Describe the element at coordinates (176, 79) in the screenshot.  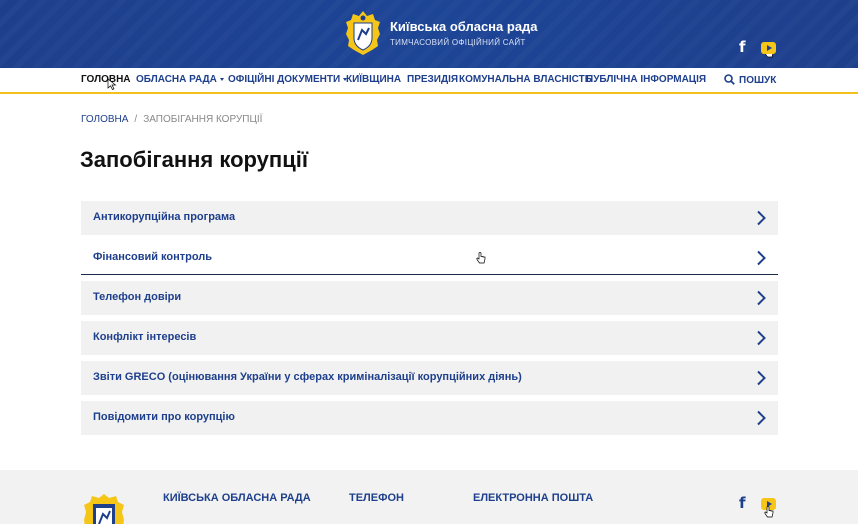
I see `nav-label: ОБЛАСНА РАДА` at that location.